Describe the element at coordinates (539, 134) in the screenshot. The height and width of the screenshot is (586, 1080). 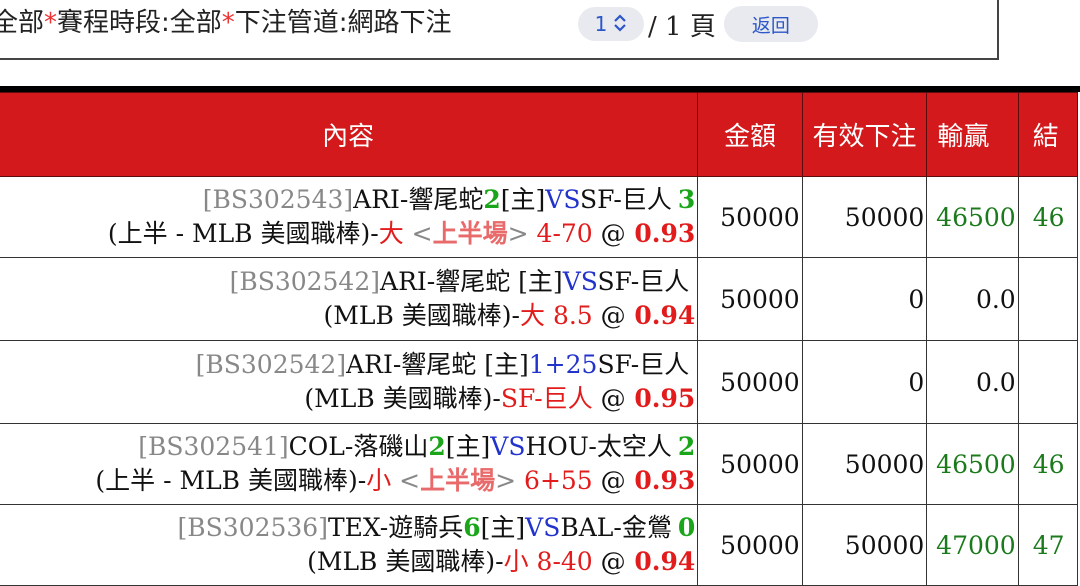
I see `table-header-row: 內容 金額 有效下注 輸贏 結` at that location.